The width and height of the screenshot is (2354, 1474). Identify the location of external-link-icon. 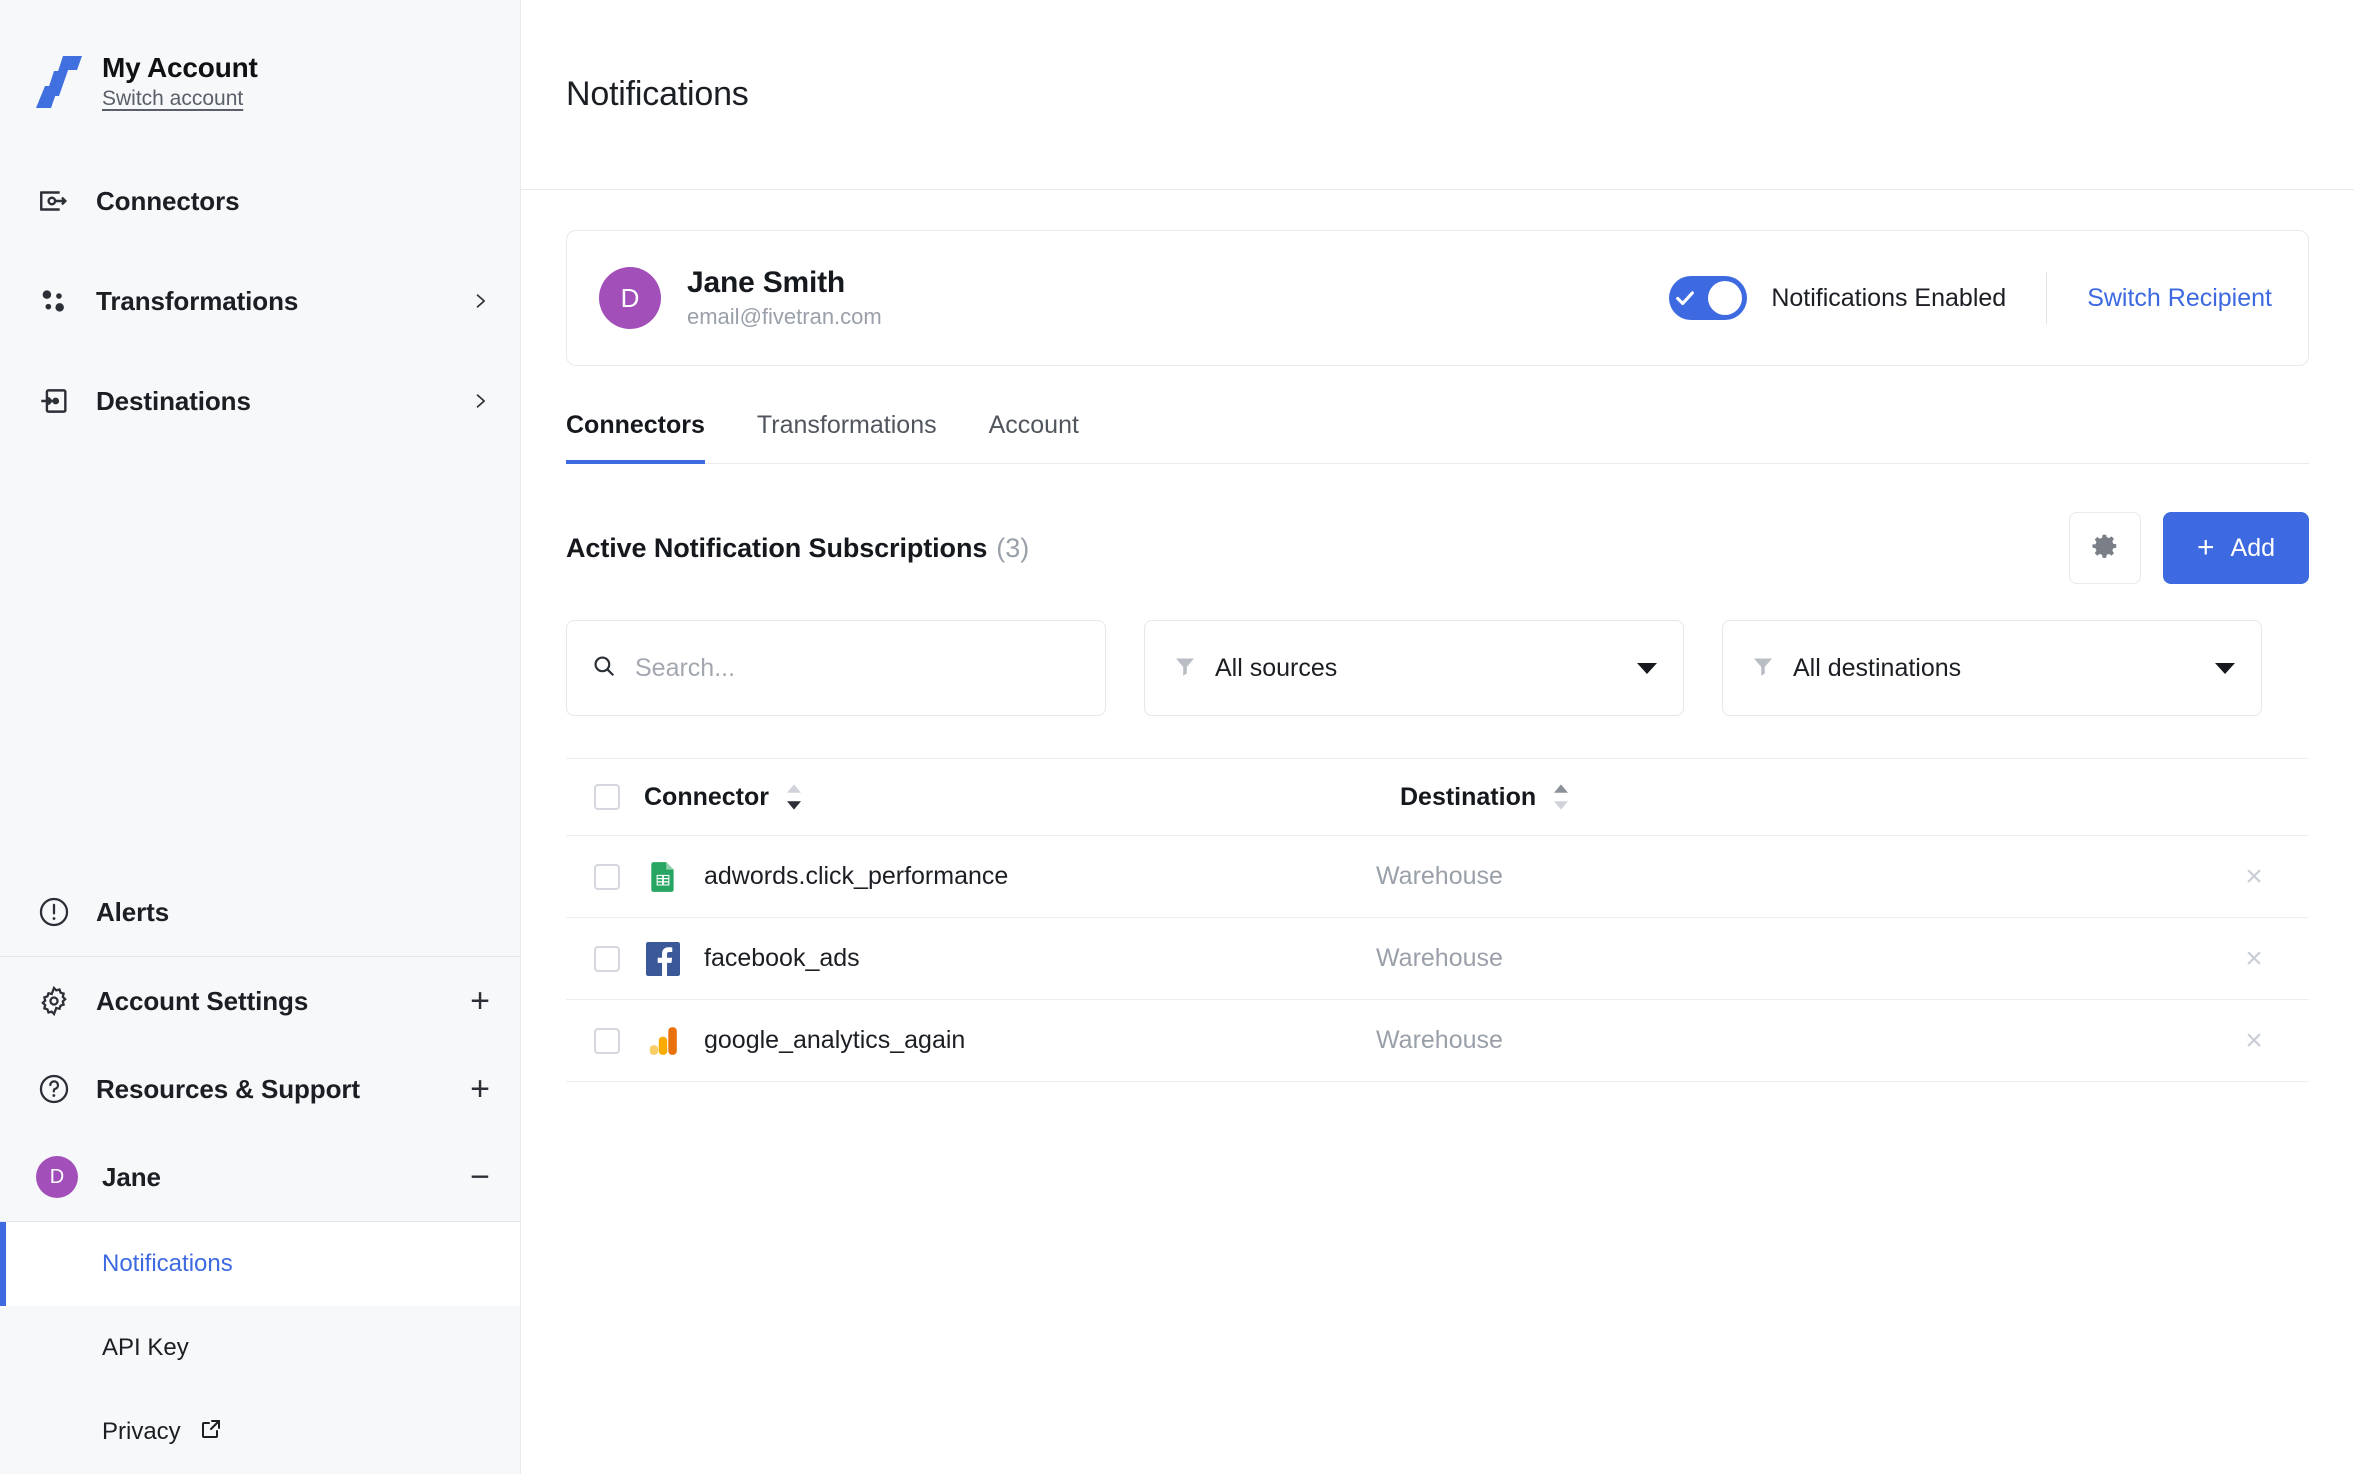
(211, 1432).